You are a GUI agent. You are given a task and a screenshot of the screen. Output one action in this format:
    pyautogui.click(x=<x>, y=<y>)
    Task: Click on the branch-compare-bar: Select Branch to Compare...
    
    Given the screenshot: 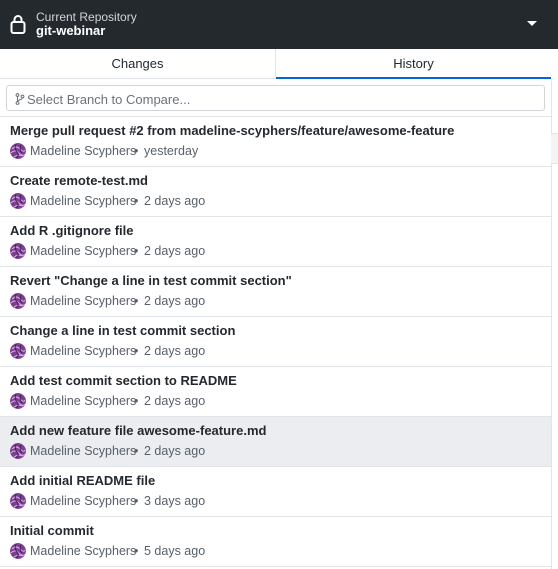 What is the action you would take?
    pyautogui.click(x=275, y=98)
    